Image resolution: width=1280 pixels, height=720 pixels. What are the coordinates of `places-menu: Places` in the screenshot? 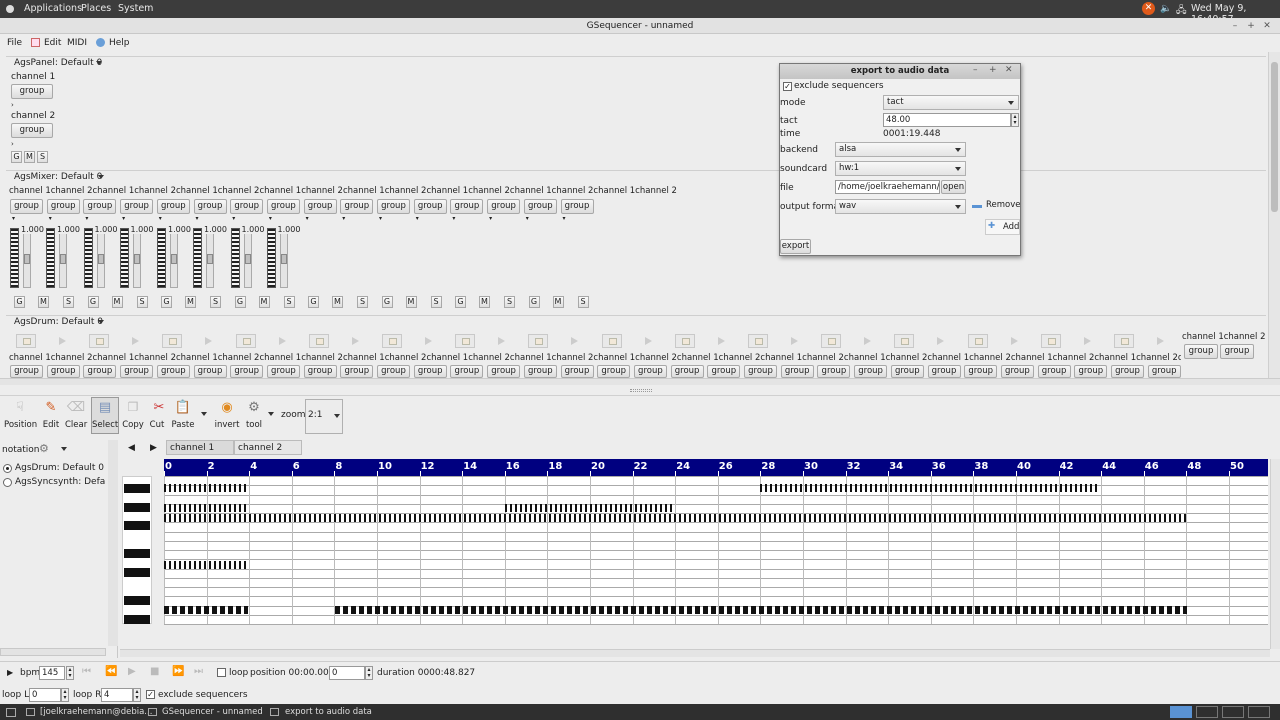 It's located at (96, 8).